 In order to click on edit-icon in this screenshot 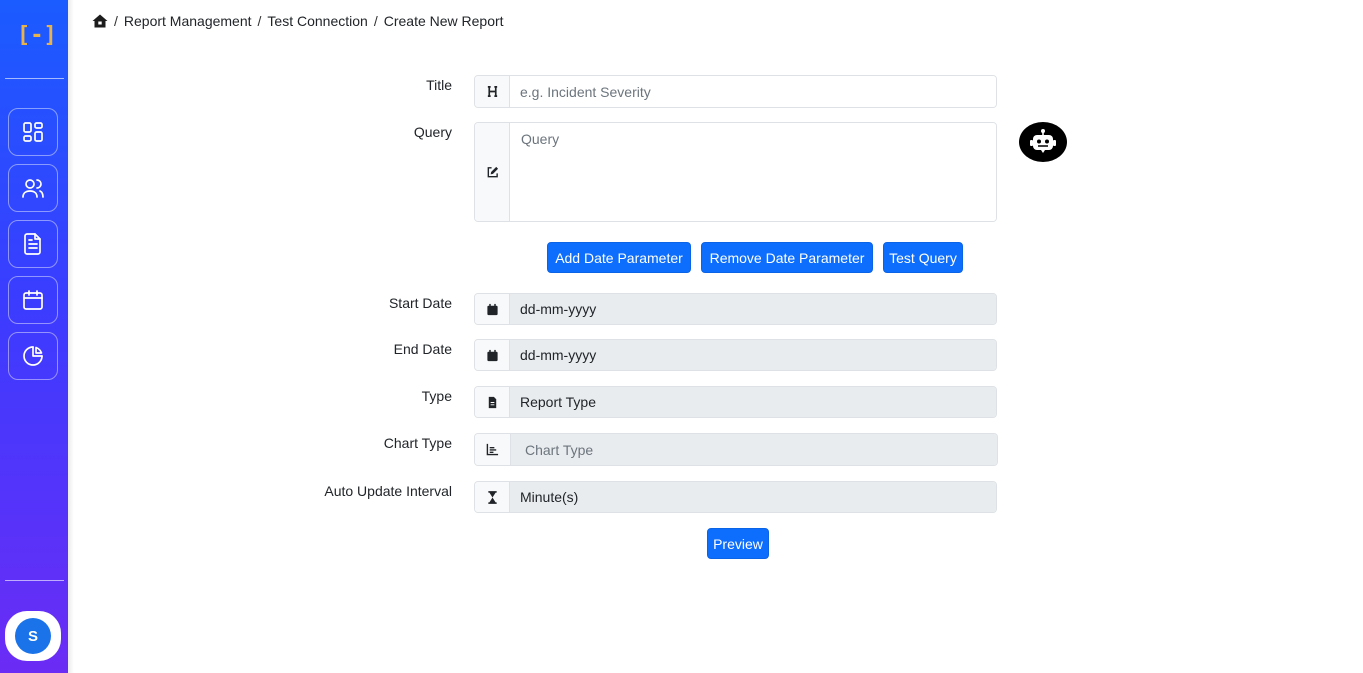, I will do `click(492, 172)`.